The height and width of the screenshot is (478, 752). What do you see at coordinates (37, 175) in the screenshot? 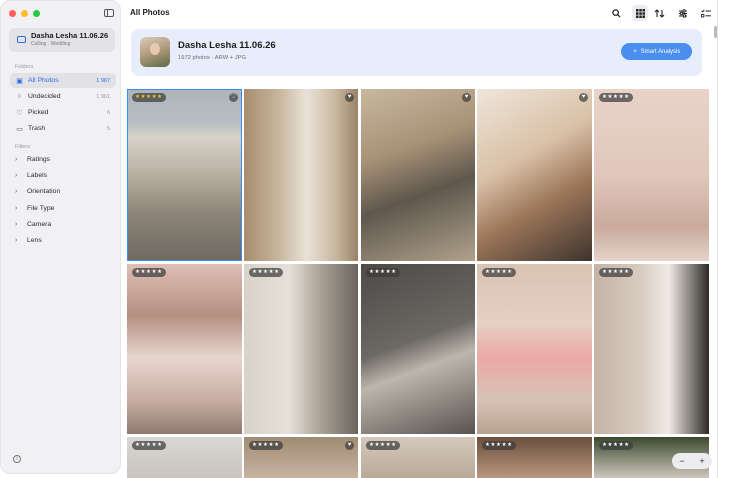
I see `filter-label: Labels` at bounding box center [37, 175].